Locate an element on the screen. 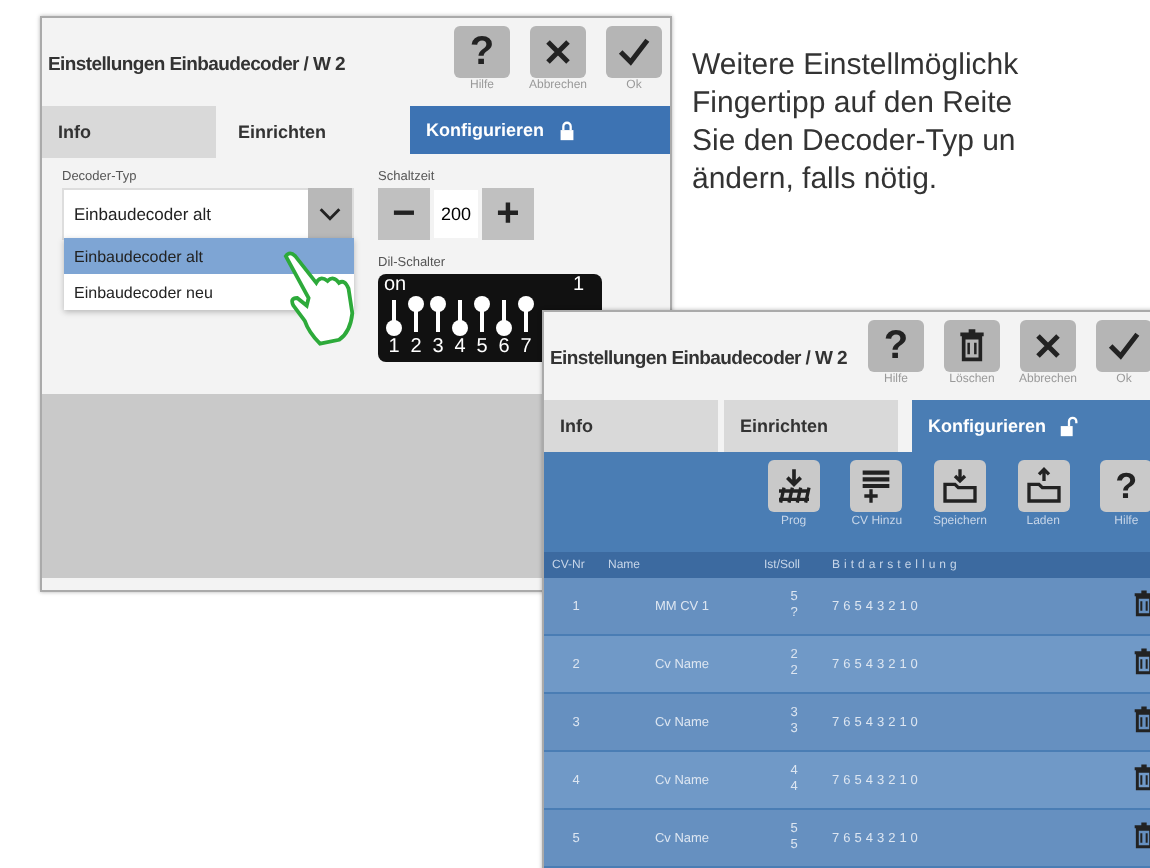  plus-button: + is located at coordinates (508, 214).